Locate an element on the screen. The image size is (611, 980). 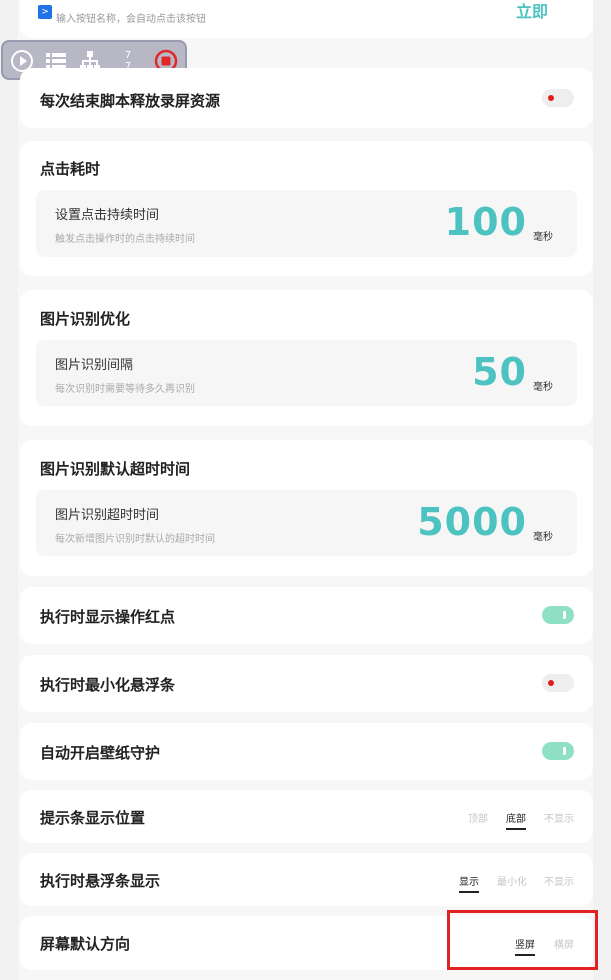
option-minimize: 最小化 is located at coordinates (512, 880).